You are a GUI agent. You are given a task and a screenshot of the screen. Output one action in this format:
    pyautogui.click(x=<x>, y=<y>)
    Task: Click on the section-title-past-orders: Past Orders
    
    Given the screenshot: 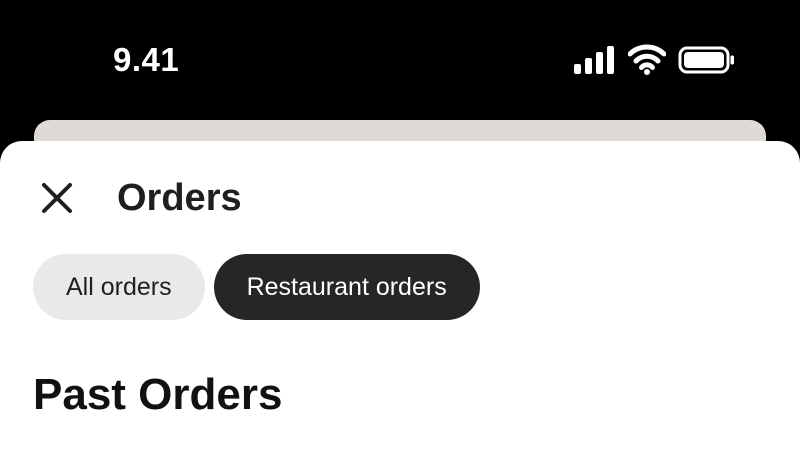 What is the action you would take?
    pyautogui.click(x=158, y=394)
    